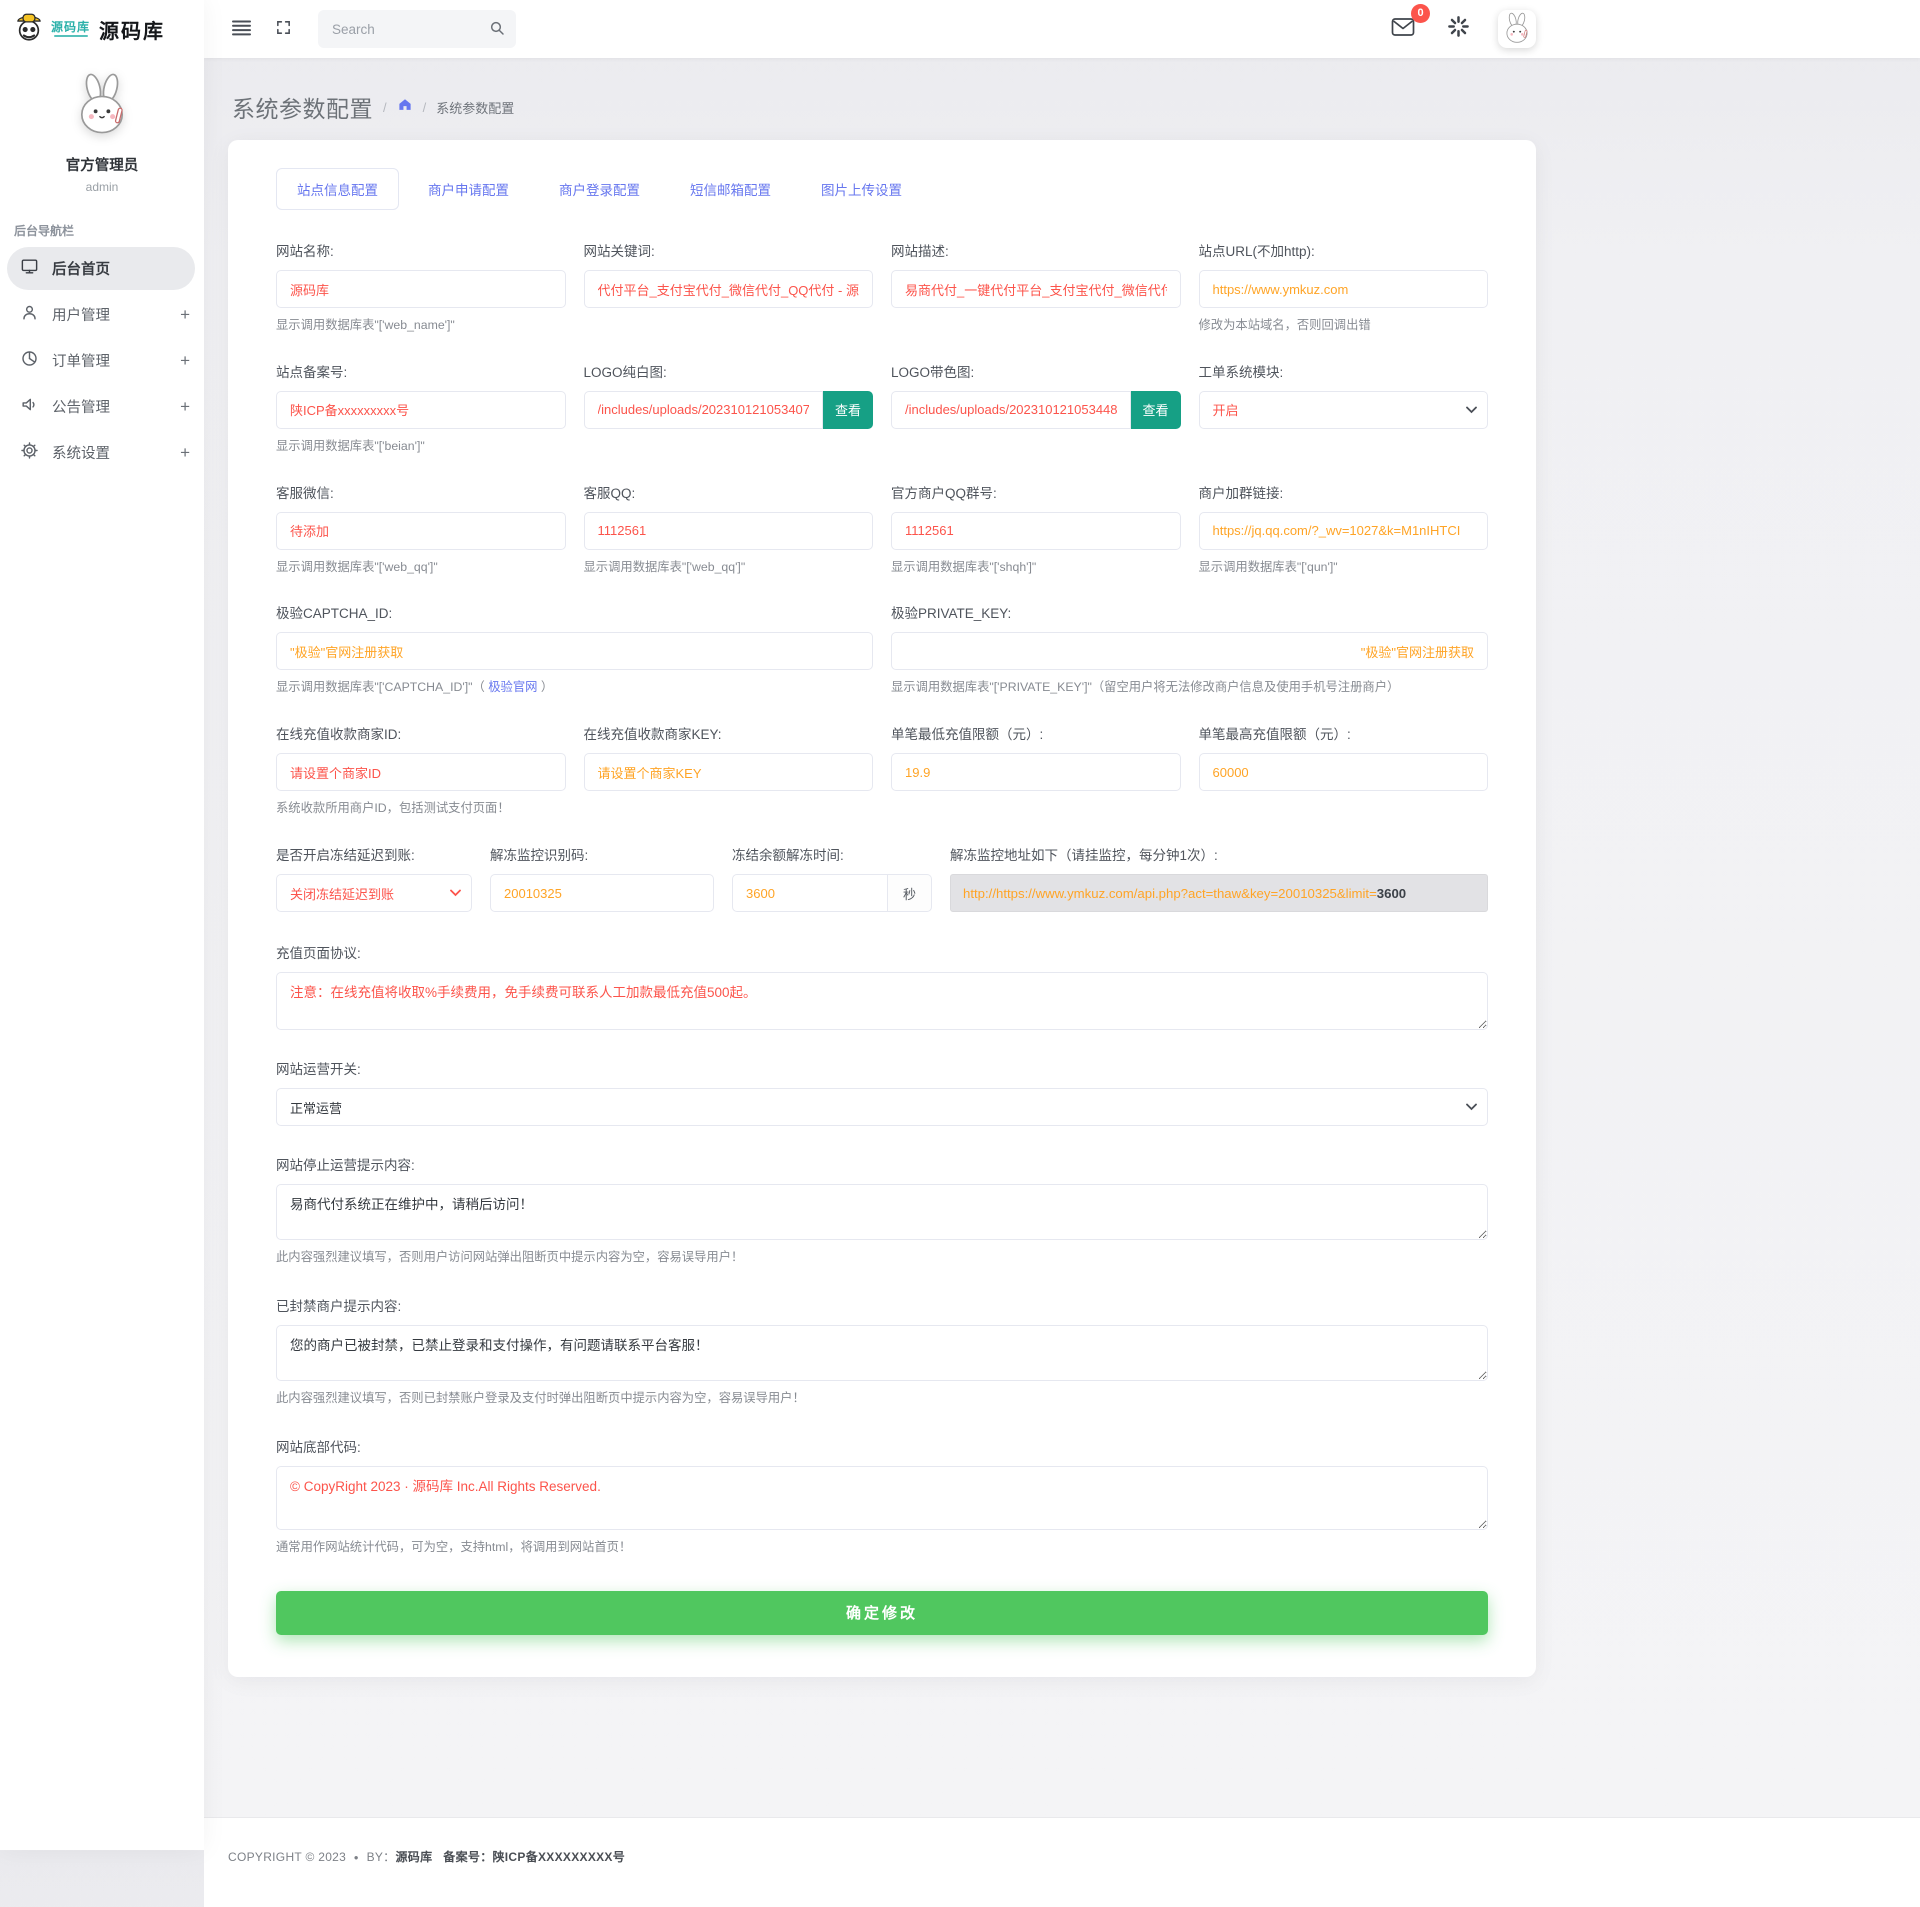 The image size is (1920, 1907). What do you see at coordinates (810, 893) in the screenshot?
I see `thaw-time-input` at bounding box center [810, 893].